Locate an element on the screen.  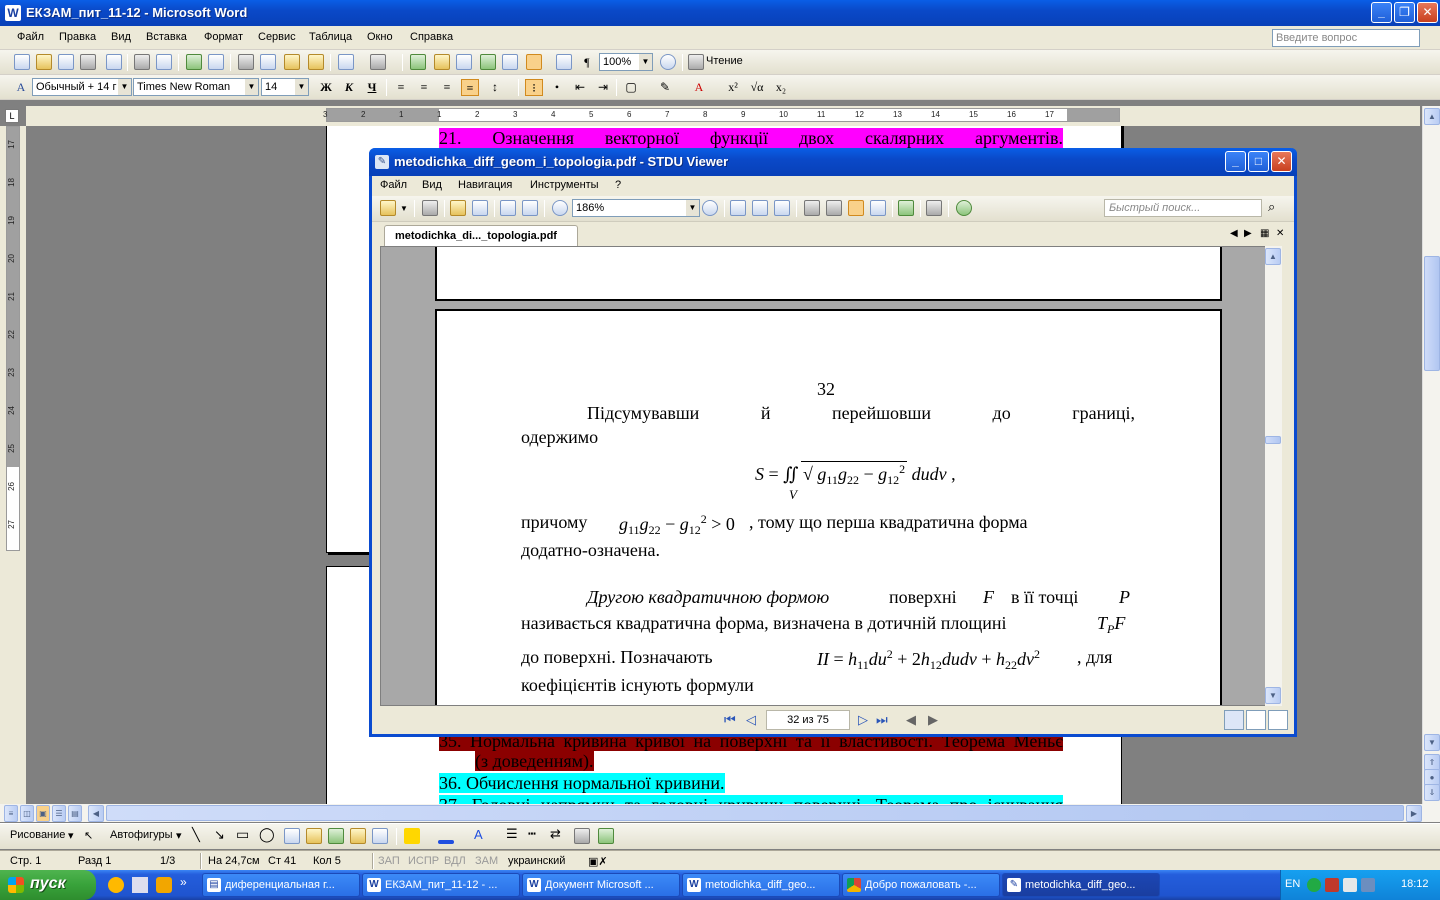
status-rec: ЗАП is located at coordinates (389, 861).